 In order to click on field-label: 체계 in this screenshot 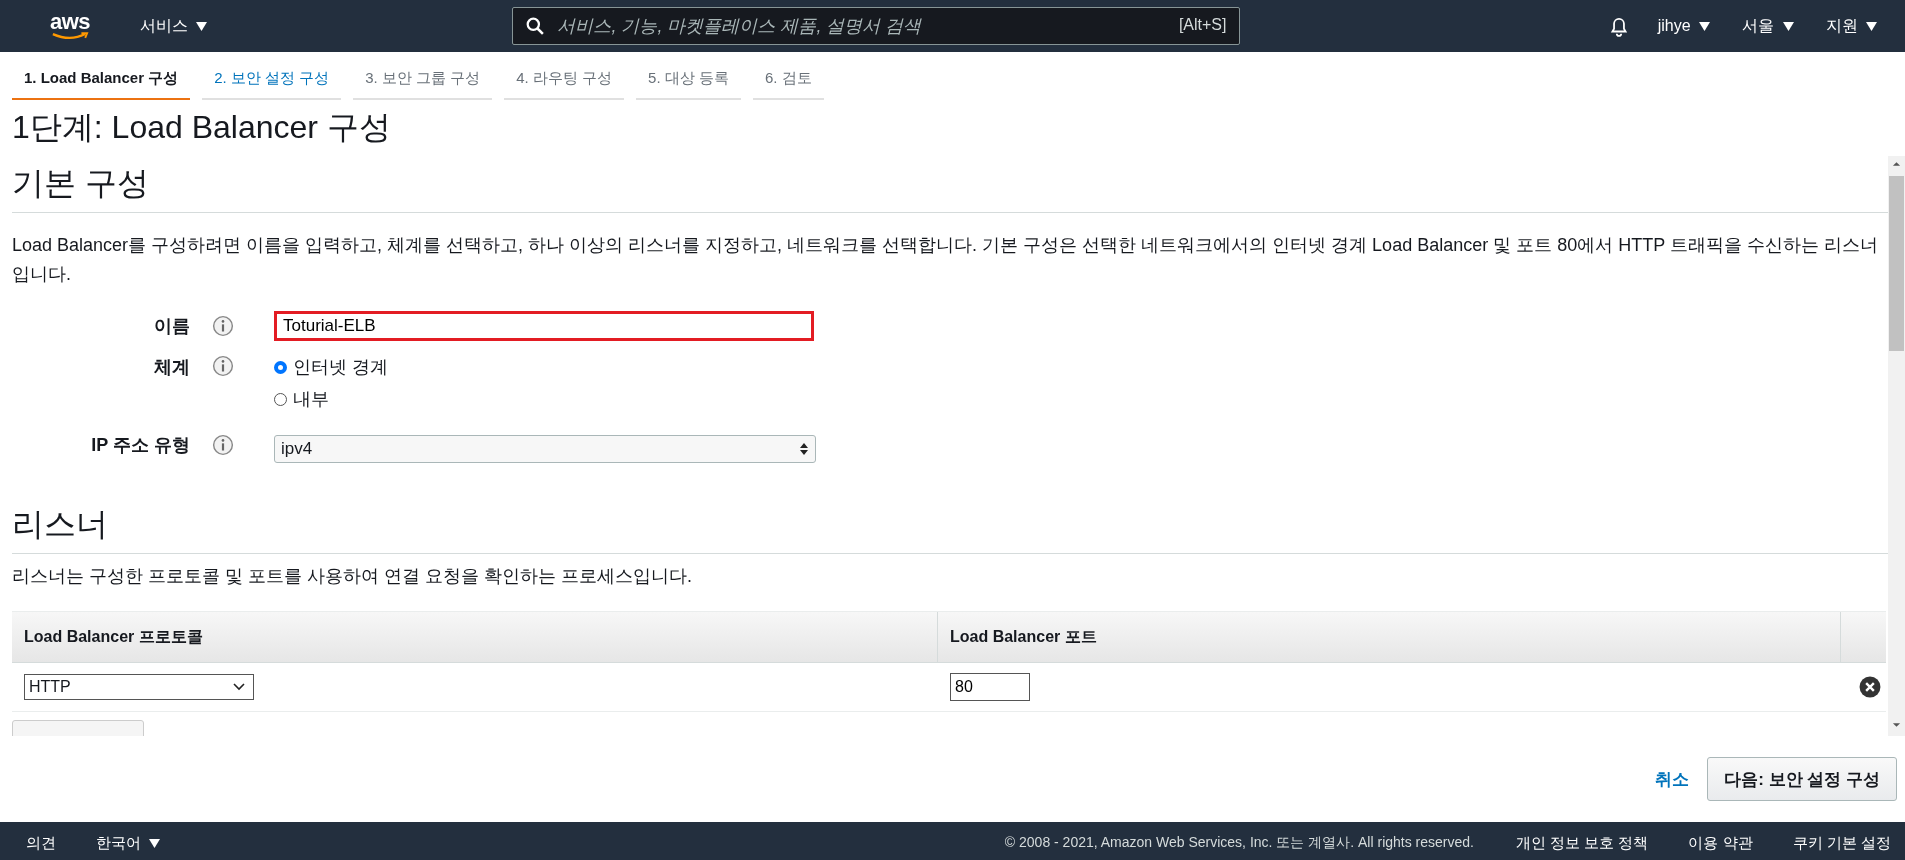, I will do `click(171, 367)`.